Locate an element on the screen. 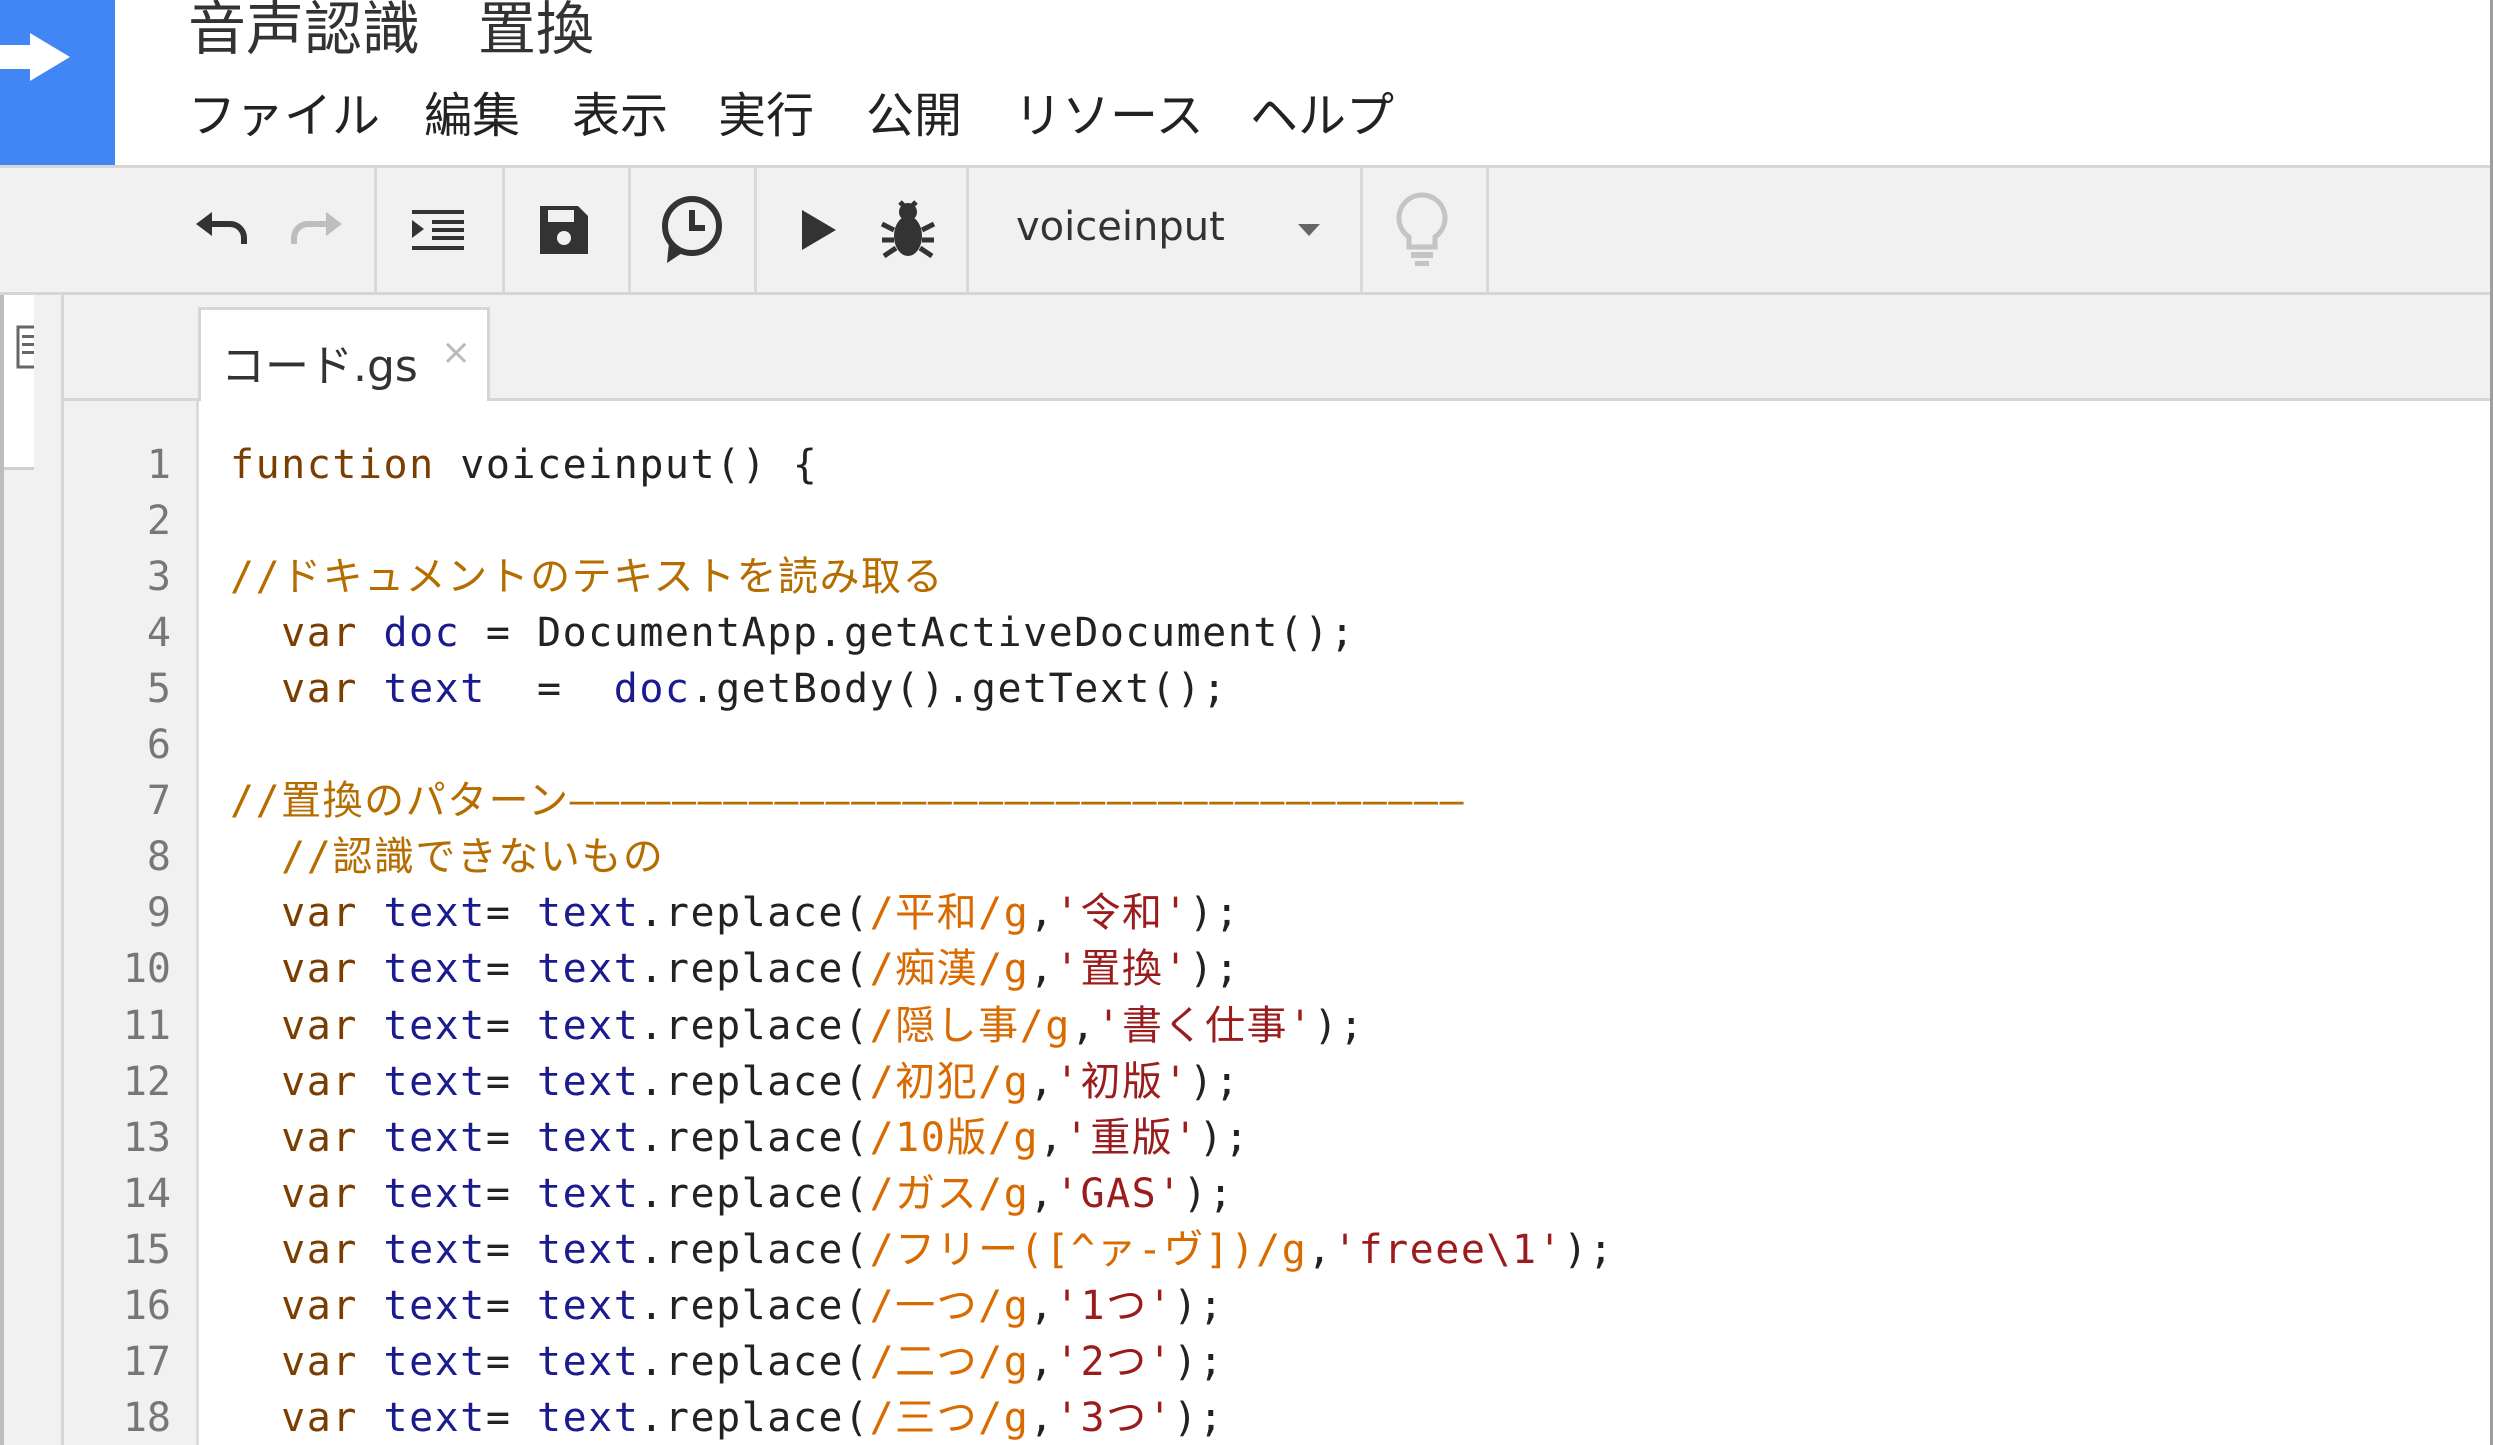 This screenshot has height=1445, width=2493. indent-button is located at coordinates (438, 230).